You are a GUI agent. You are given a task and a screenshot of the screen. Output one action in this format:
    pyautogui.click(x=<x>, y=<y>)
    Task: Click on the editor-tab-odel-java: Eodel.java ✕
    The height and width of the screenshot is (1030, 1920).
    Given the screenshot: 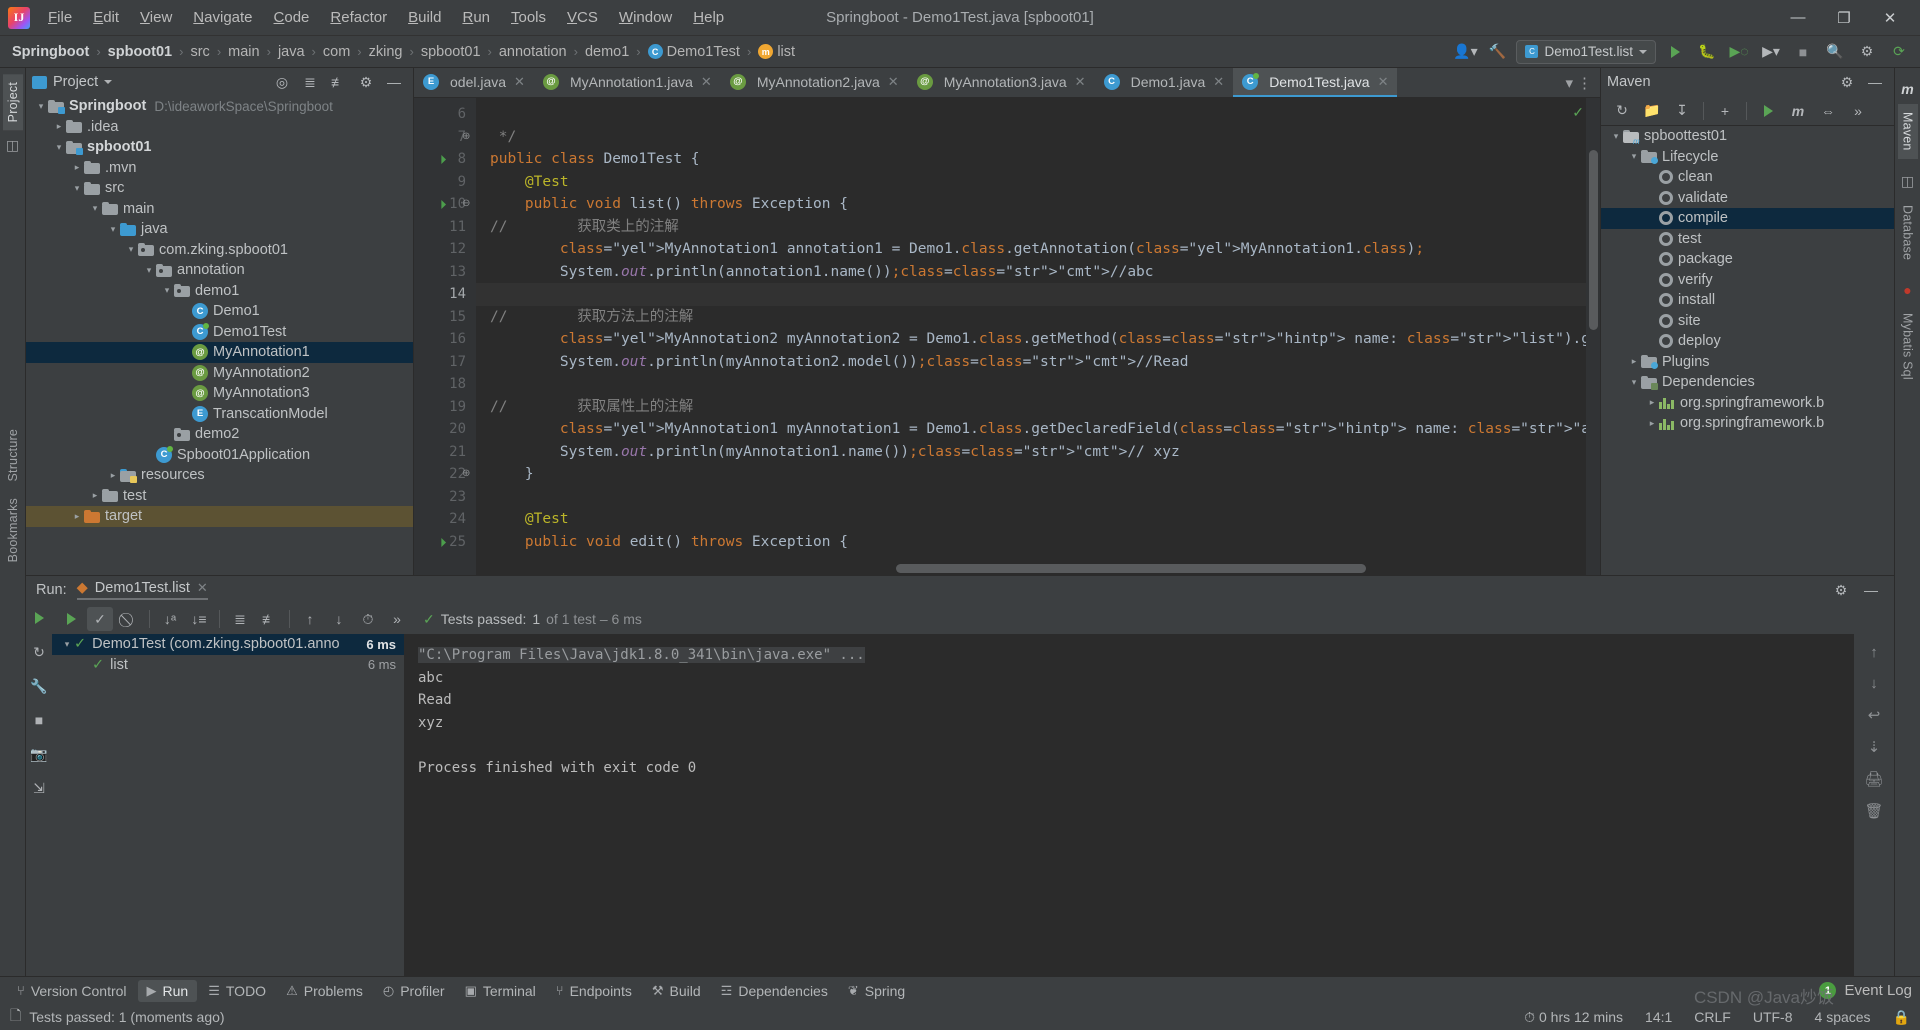 What is the action you would take?
    pyautogui.click(x=474, y=82)
    